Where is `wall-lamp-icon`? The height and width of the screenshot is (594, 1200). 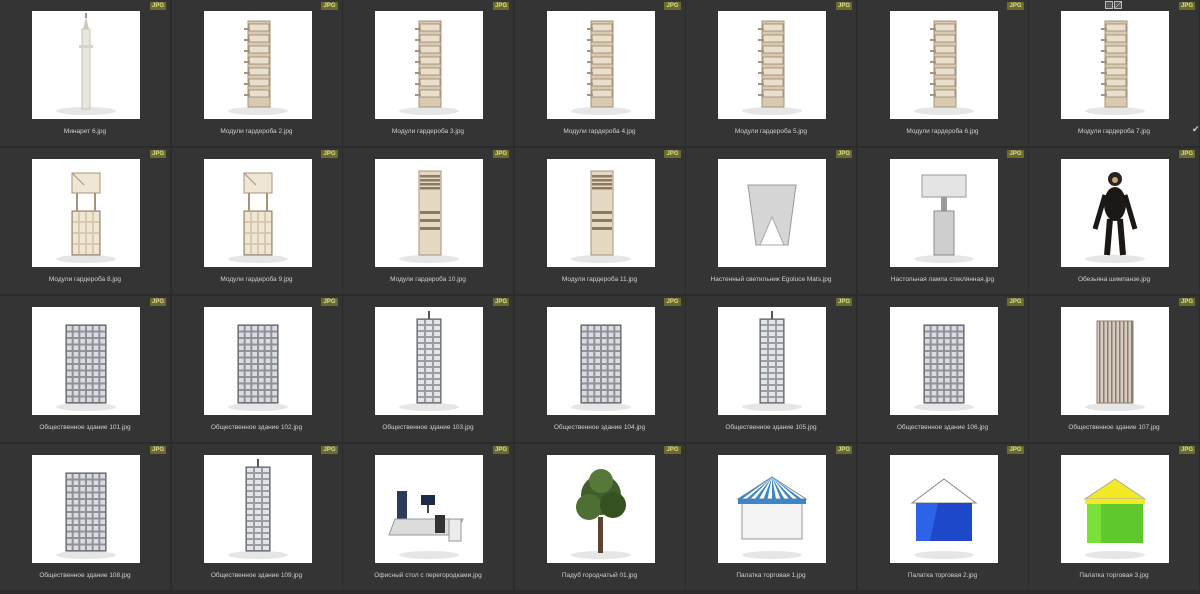
wall-lamp-icon is located at coordinates (772, 213).